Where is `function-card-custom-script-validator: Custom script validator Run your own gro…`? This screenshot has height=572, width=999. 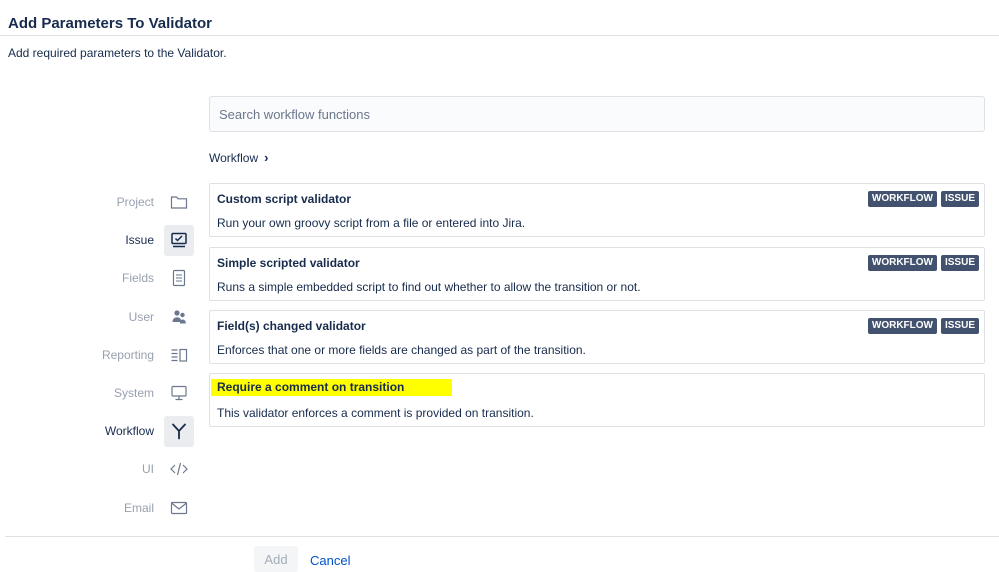 function-card-custom-script-validator: Custom script validator Run your own gro… is located at coordinates (597, 210).